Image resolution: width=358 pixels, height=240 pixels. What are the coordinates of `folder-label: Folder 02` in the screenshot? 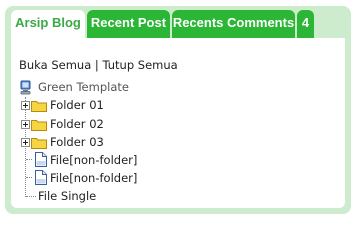 It's located at (77, 124).